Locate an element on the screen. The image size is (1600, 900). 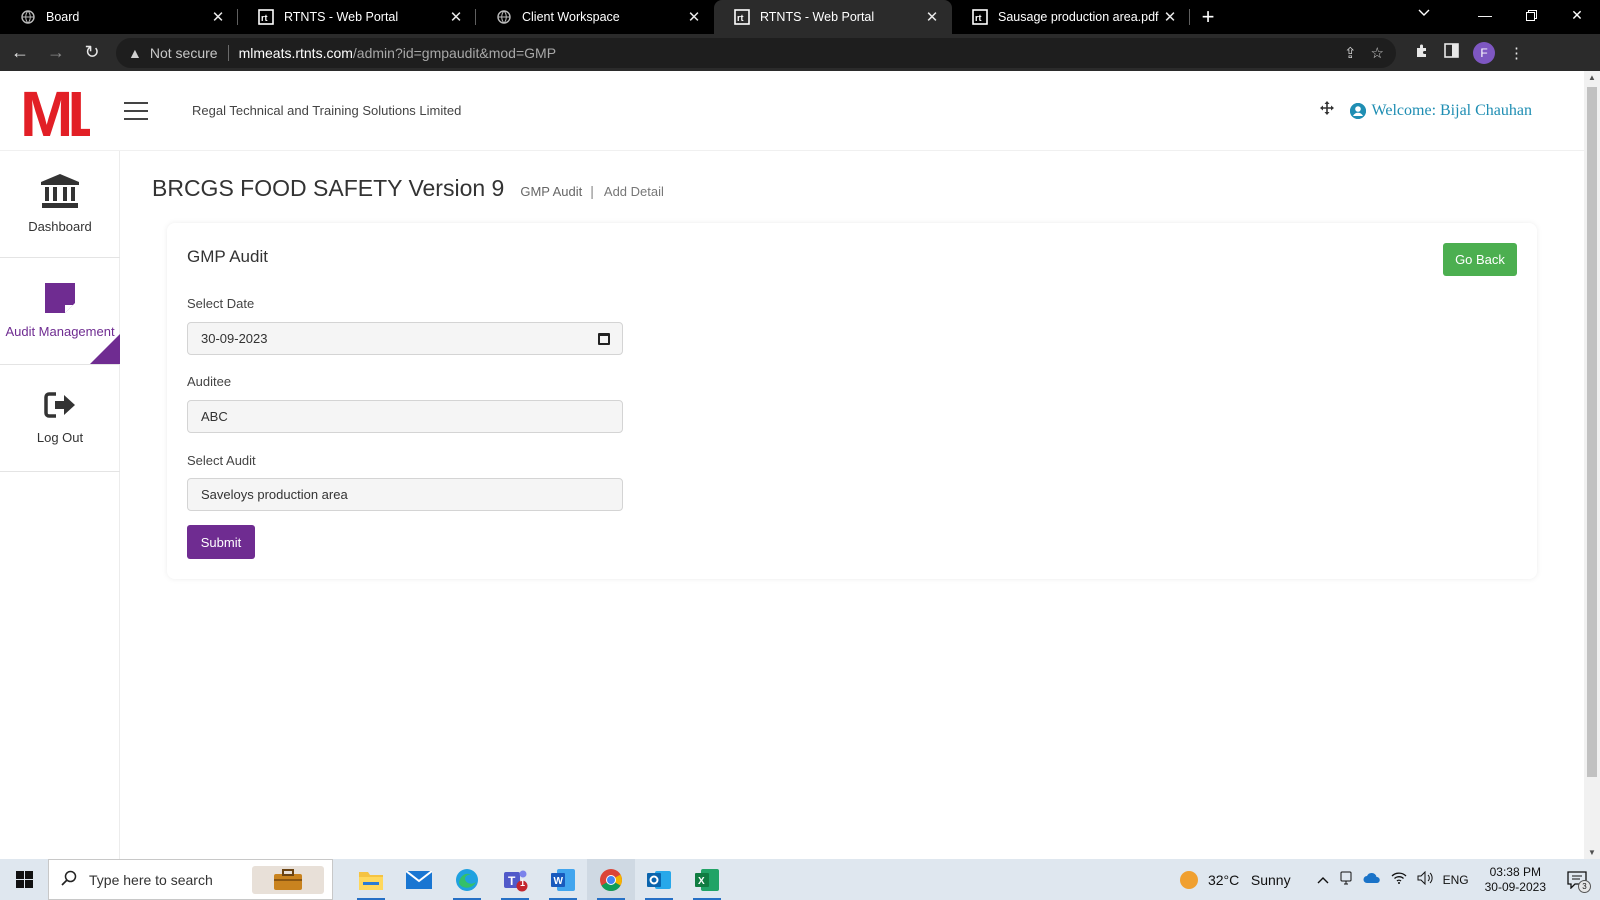
auditee-input: ABC is located at coordinates (405, 416).